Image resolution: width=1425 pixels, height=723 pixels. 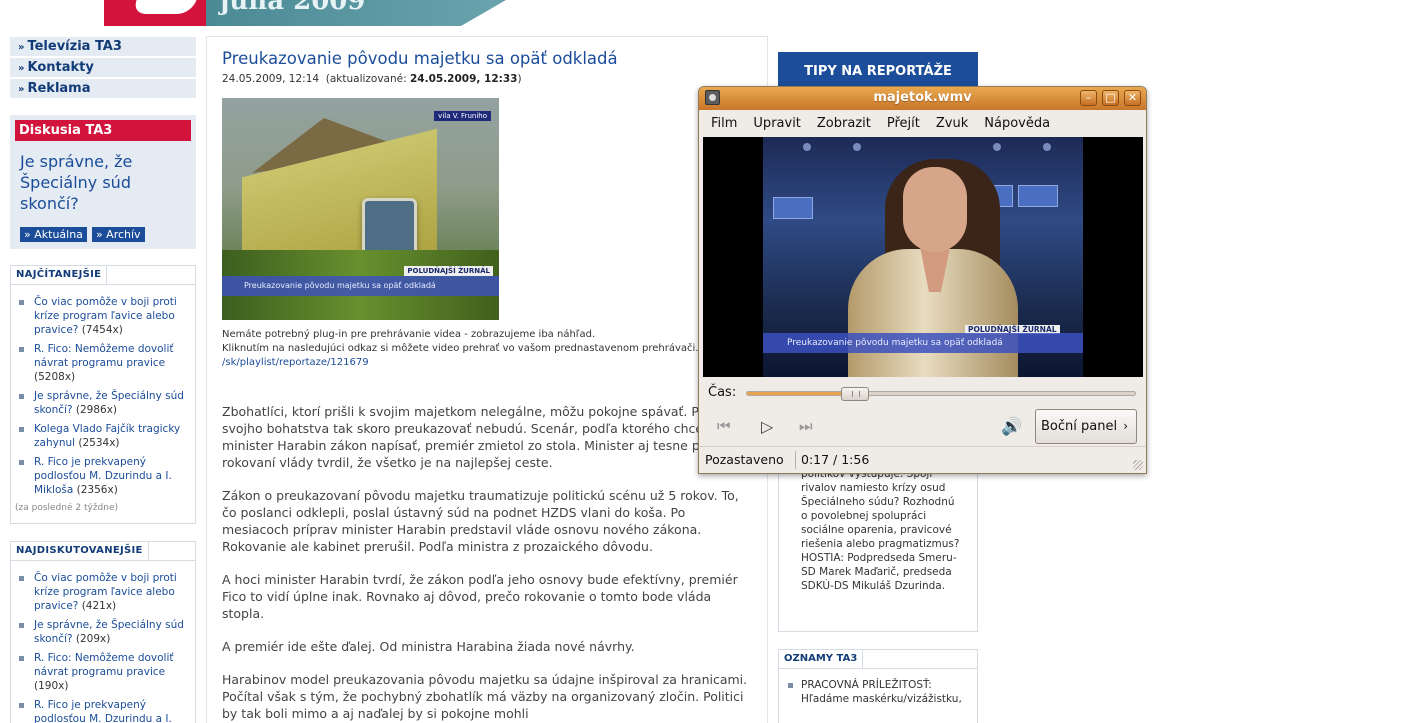 What do you see at coordinates (103, 88) in the screenshot?
I see `nav-item-reklama: » Reklama` at bounding box center [103, 88].